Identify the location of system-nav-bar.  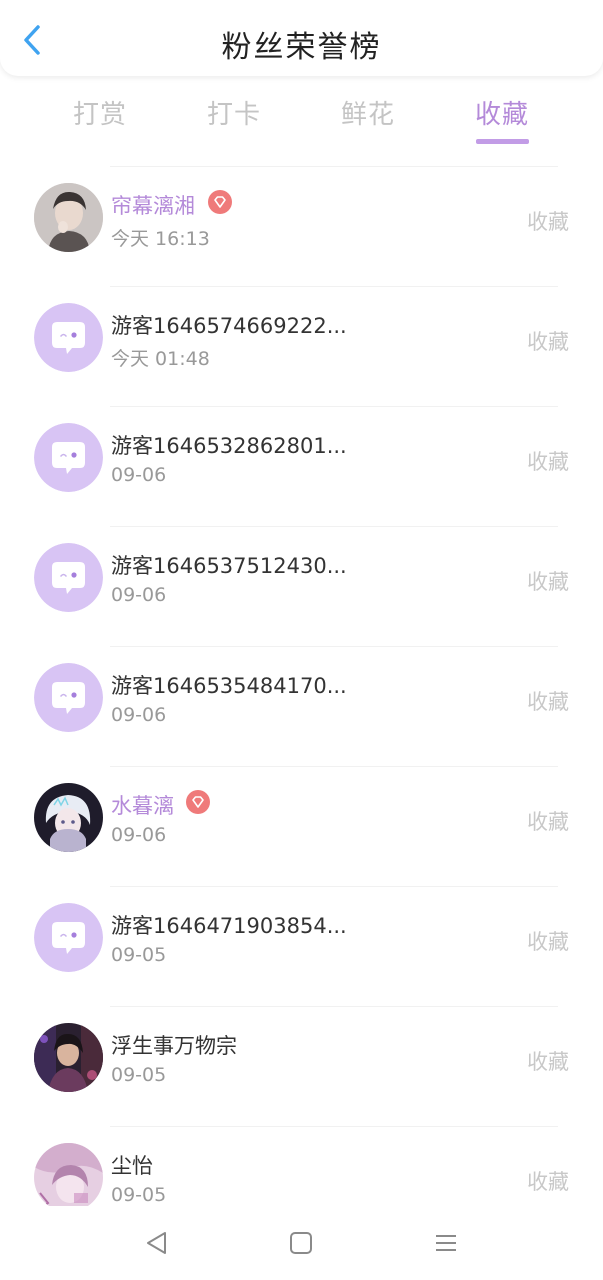
(301, 1243).